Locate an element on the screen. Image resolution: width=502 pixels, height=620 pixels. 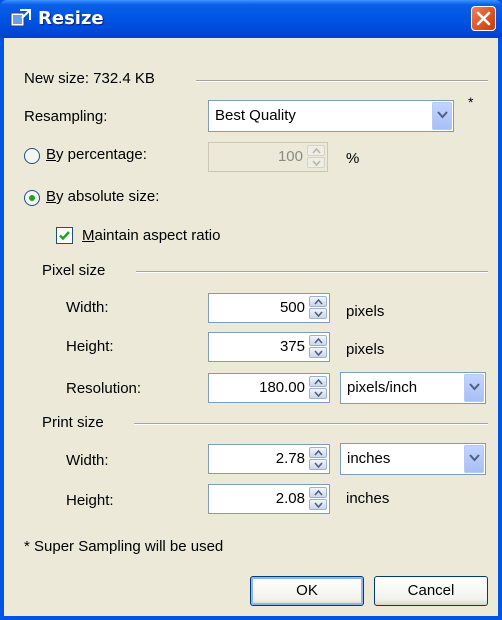
resolution-unit-select: pixels/inch is located at coordinates (413, 388).